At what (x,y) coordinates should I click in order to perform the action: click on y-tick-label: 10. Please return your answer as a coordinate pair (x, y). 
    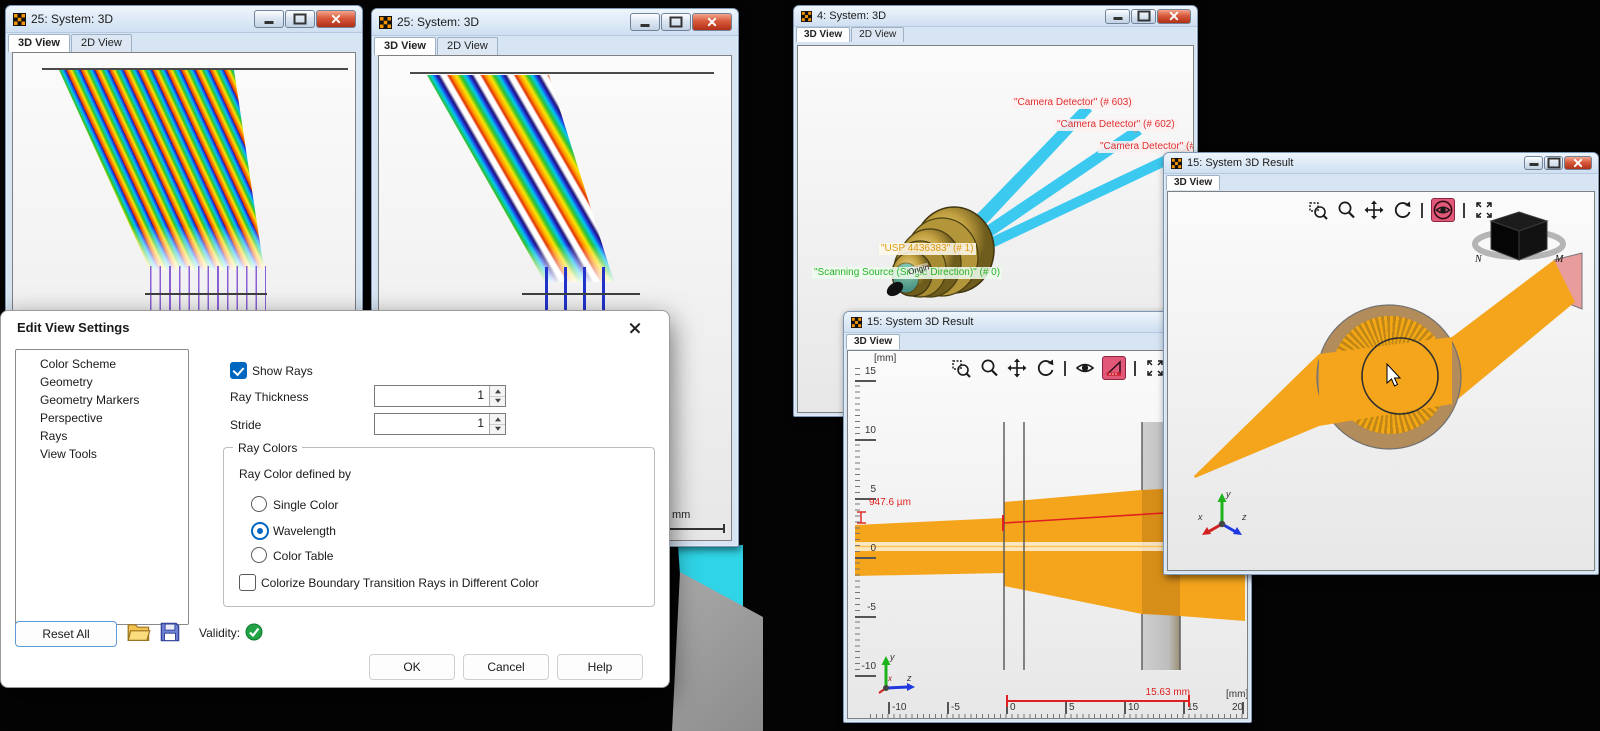
    Looking at the image, I should click on (870, 430).